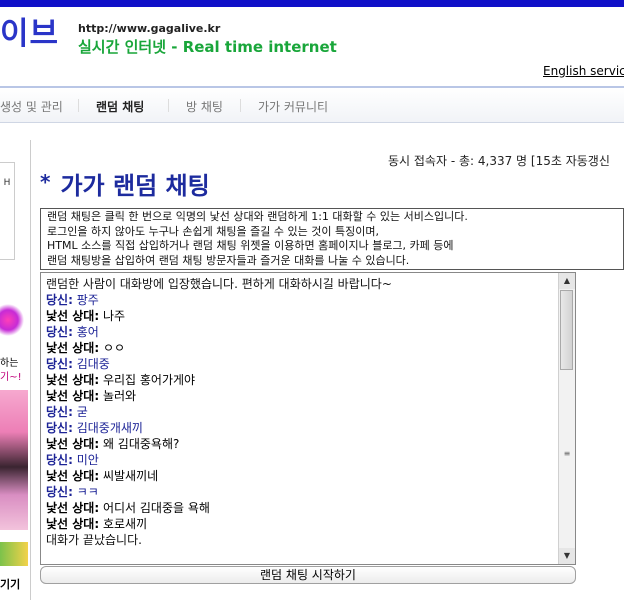 The image size is (624, 605). Describe the element at coordinates (301, 460) in the screenshot. I see `chat-message: 당신: 미안` at that location.